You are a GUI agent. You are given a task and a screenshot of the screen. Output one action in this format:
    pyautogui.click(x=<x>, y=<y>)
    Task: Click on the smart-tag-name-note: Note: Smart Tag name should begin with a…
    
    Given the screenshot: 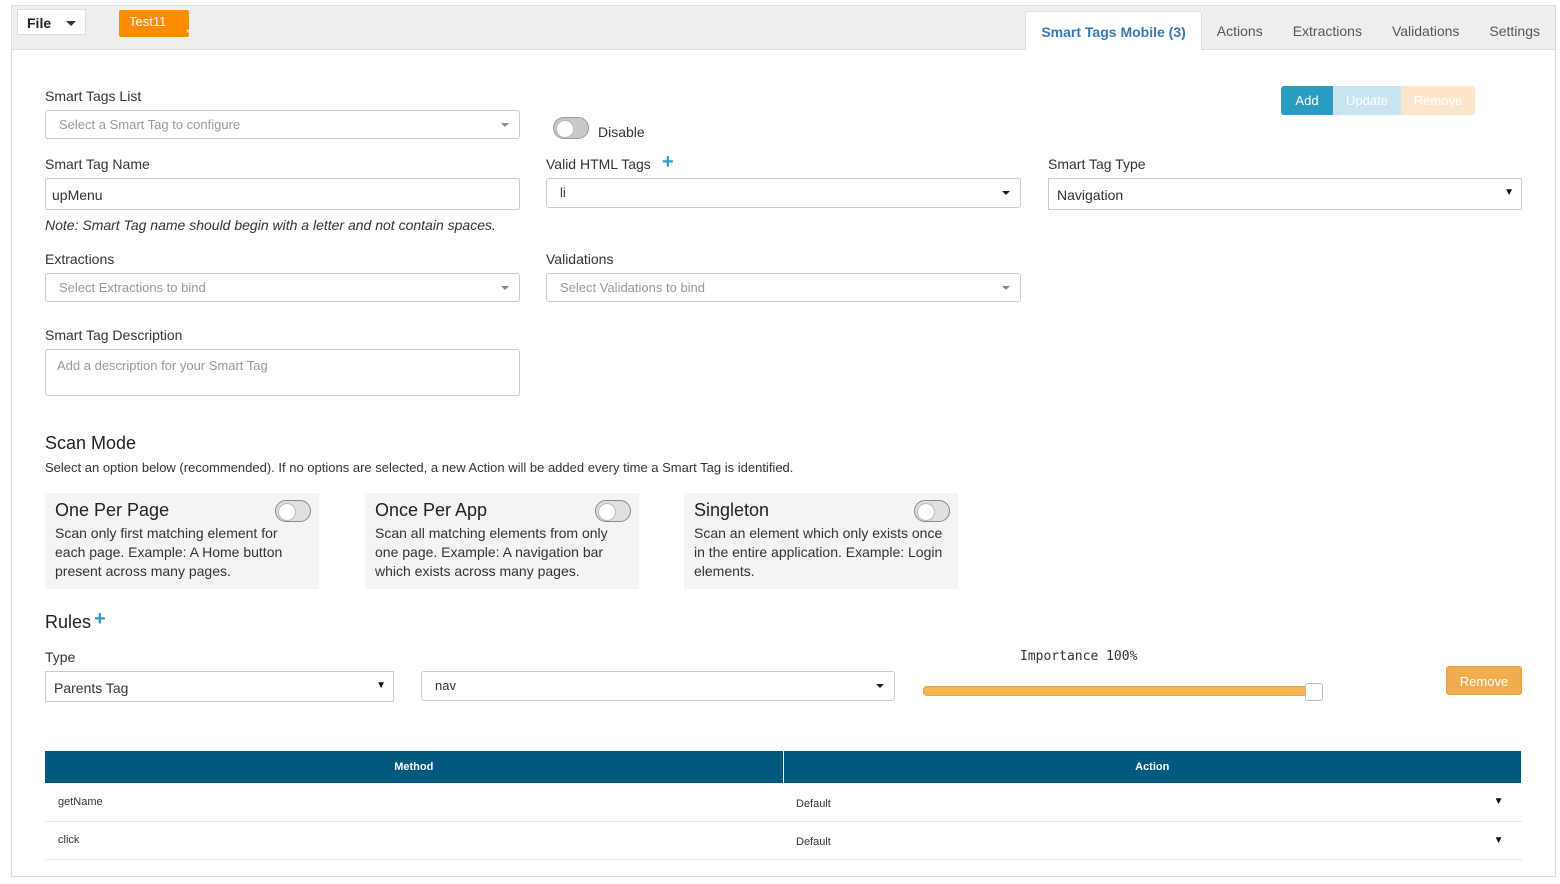 What is the action you would take?
    pyautogui.click(x=270, y=225)
    